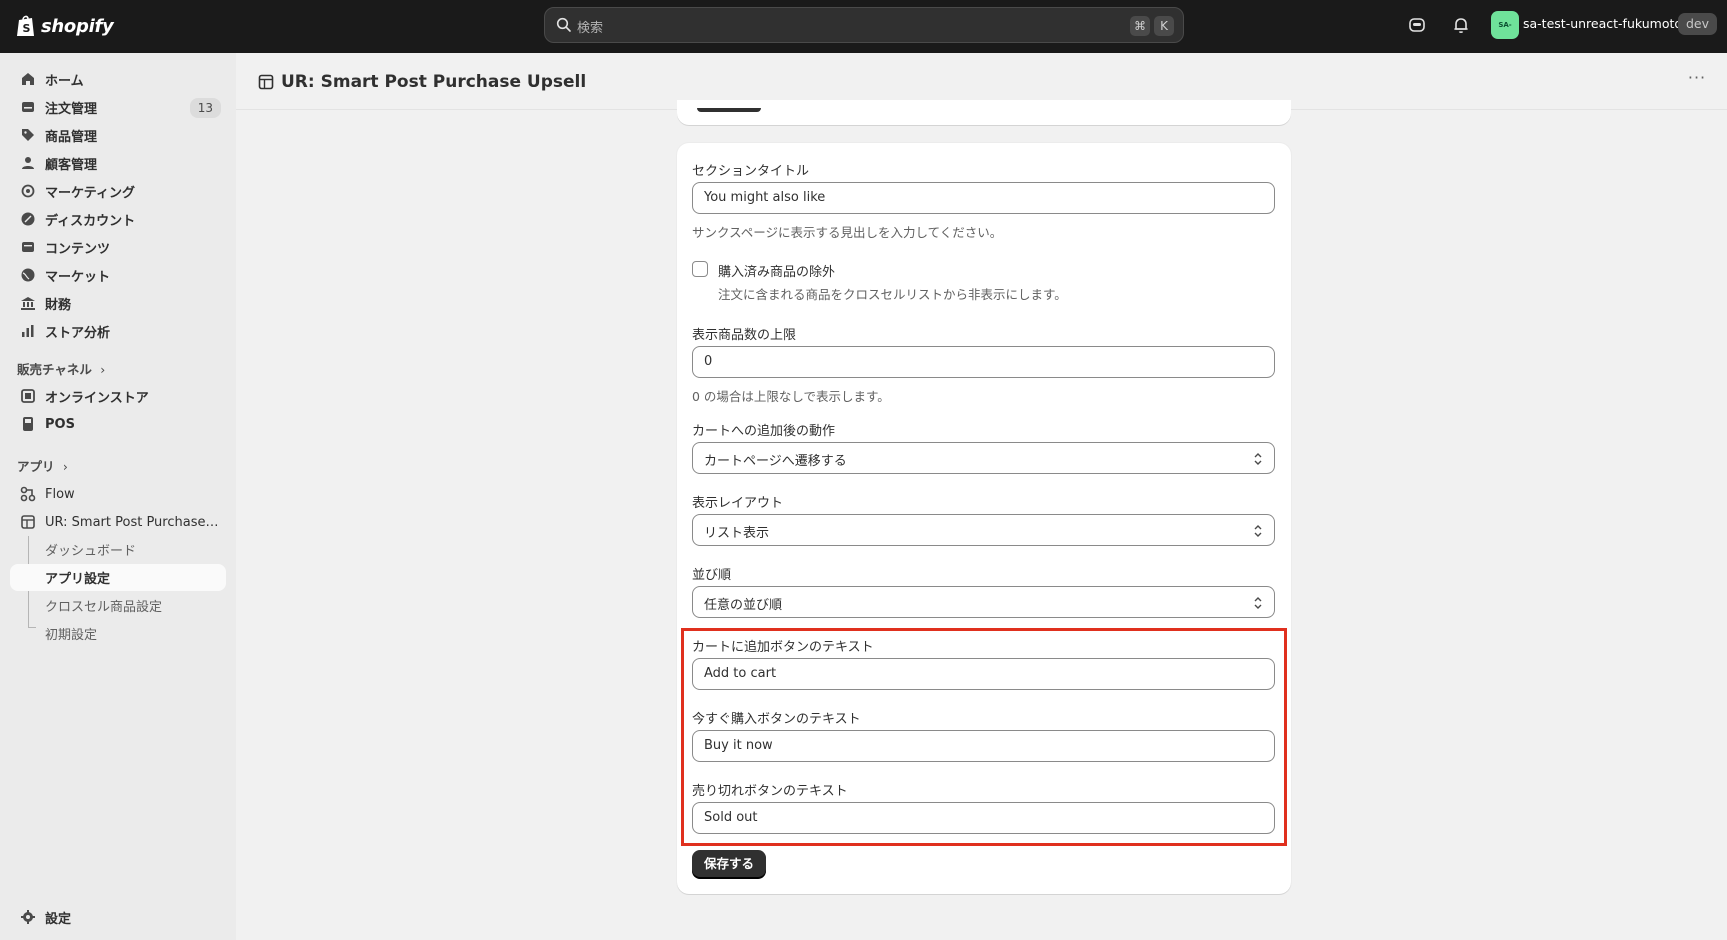 The height and width of the screenshot is (940, 1727). Describe the element at coordinates (118, 331) in the screenshot. I see `sidebar-item-analytics: ストア分析` at that location.